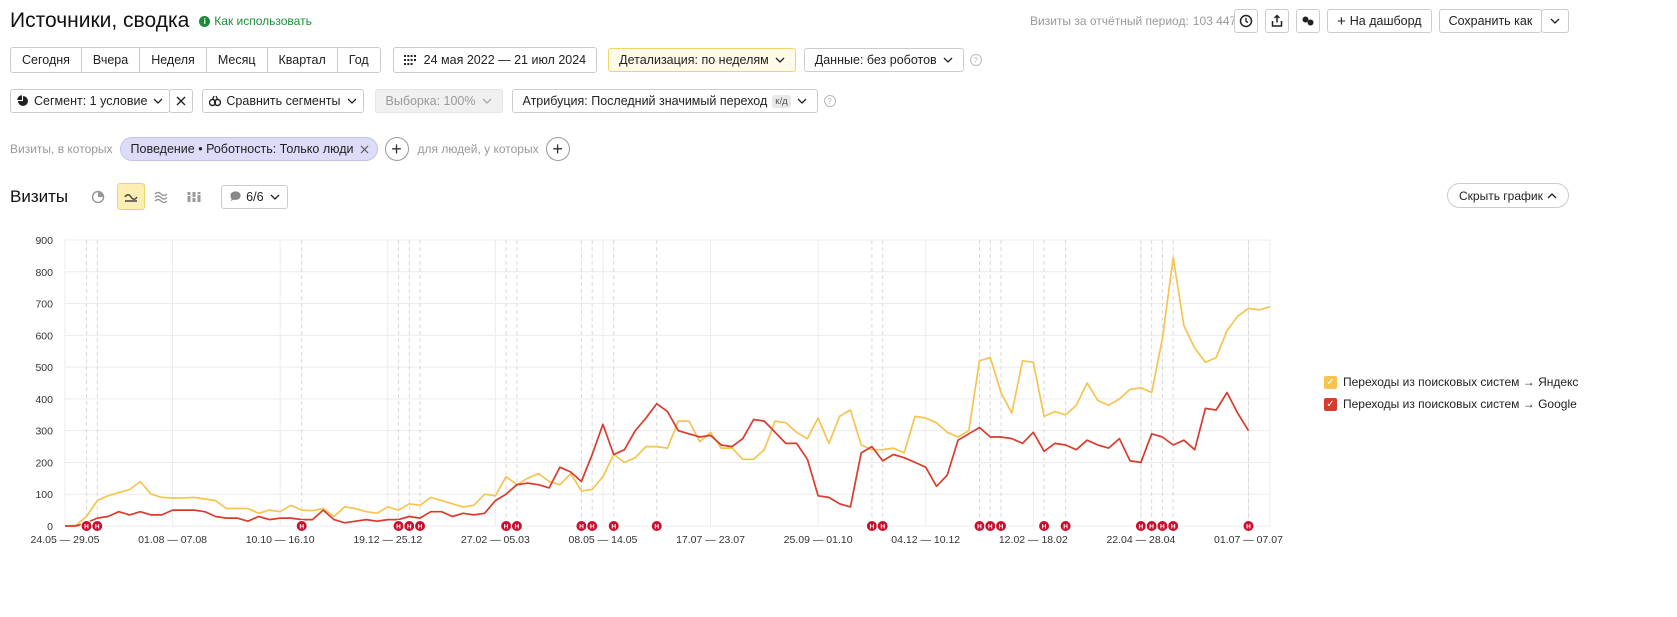 The height and width of the screenshot is (617, 1677). I want to click on y-tick-label: 100, so click(44, 495).